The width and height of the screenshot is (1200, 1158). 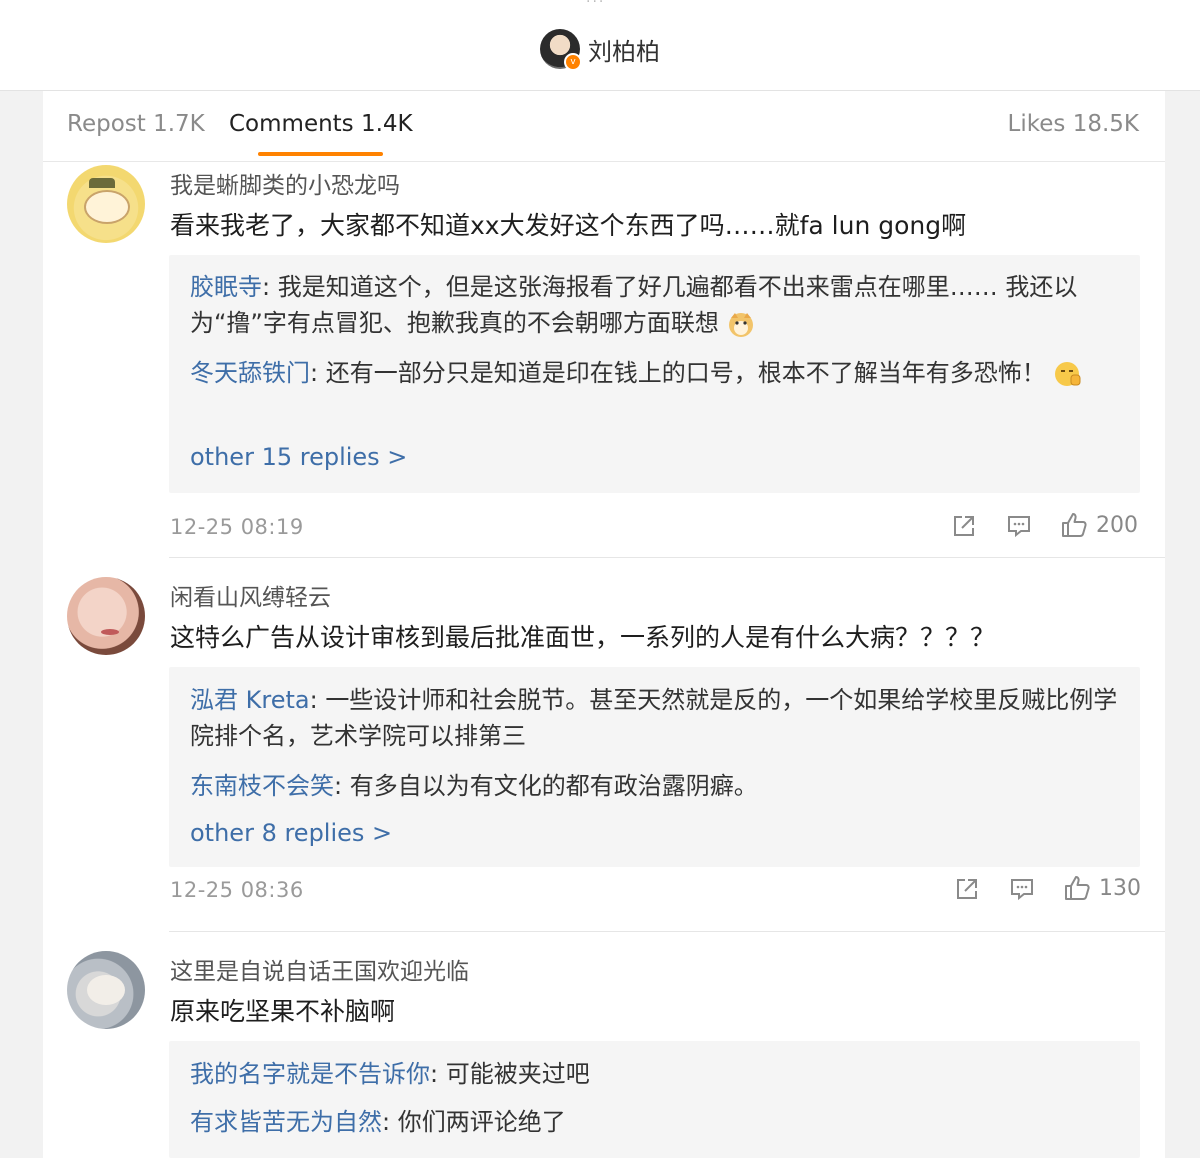 I want to click on verified-badge-icon: v, so click(x=573, y=62).